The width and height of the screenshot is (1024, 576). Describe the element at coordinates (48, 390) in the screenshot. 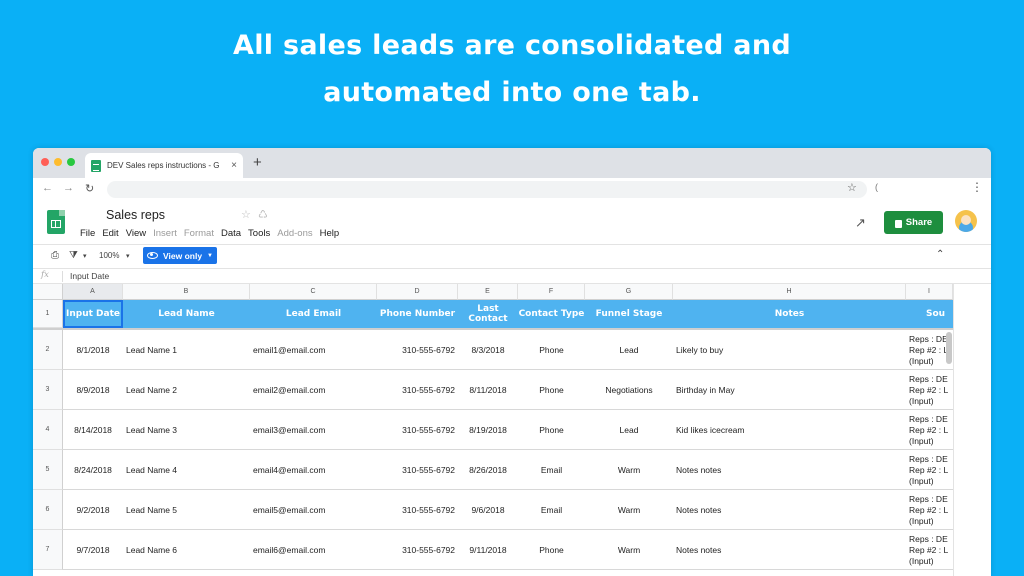

I see `row-number: 3` at that location.